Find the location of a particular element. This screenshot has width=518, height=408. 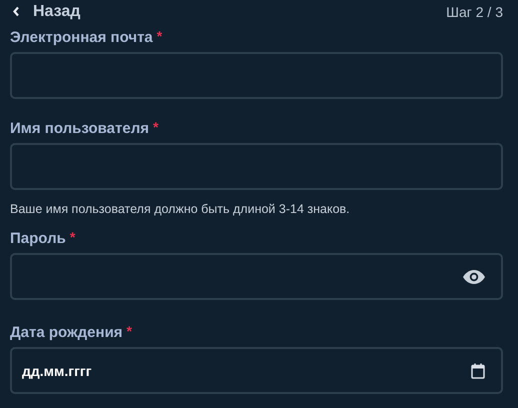

field-label: Пароль is located at coordinates (38, 238).